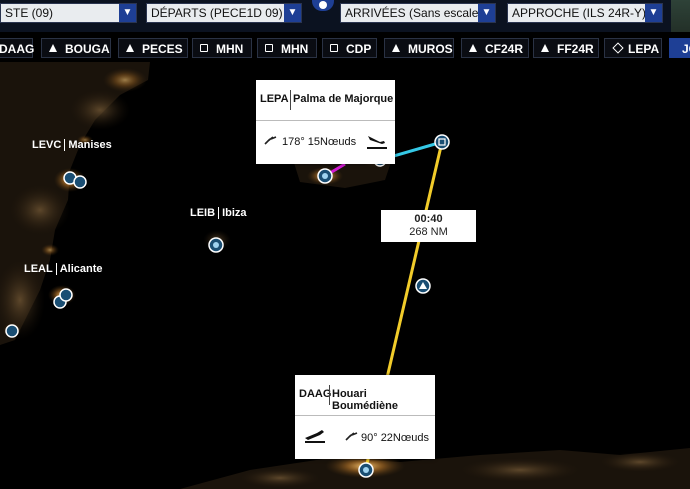  I want to click on marker-waypoint-square-icon, so click(442, 142).